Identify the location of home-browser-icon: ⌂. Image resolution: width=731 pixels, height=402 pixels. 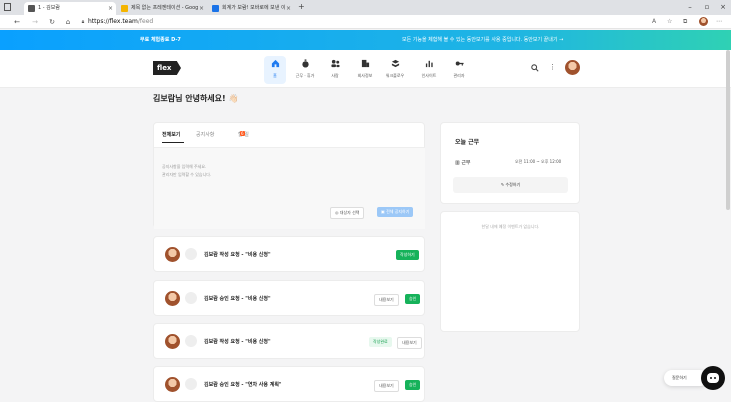
(68, 22).